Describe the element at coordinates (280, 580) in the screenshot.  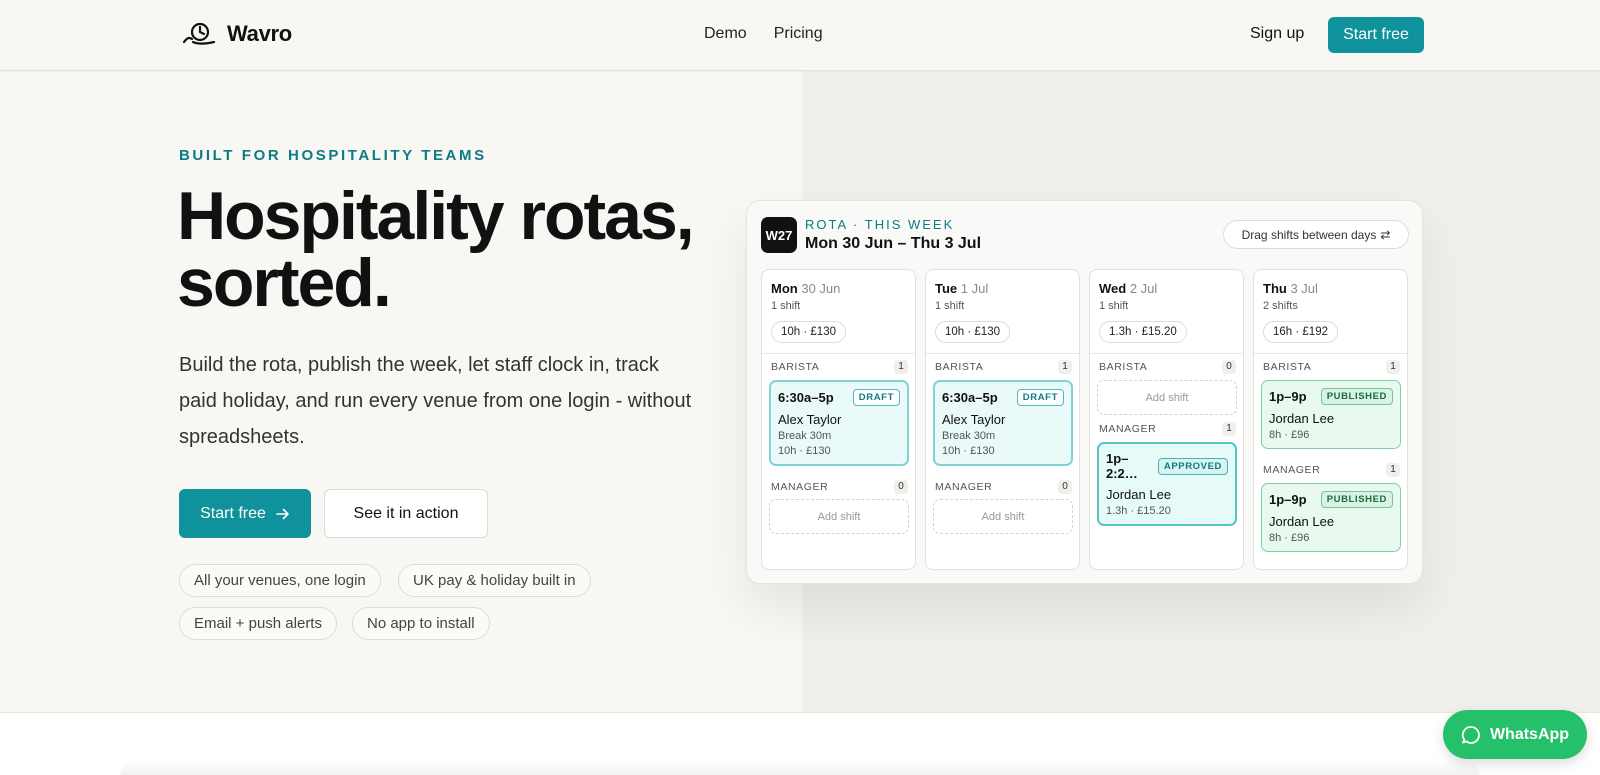
I see `feature-pill: All your venues, one login` at that location.